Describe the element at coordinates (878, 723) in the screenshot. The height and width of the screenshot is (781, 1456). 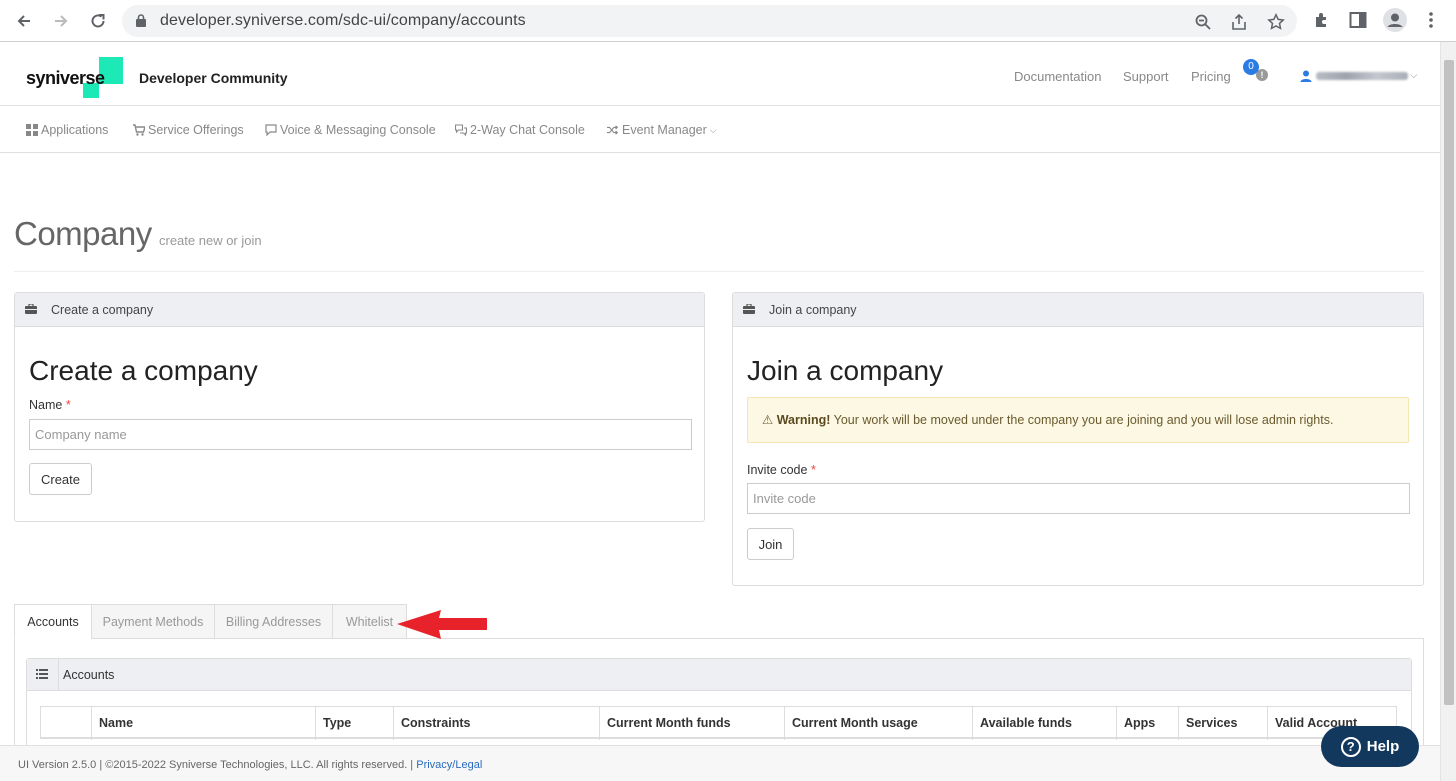
I see `column-header-current-month-usage: Current Month usage` at that location.